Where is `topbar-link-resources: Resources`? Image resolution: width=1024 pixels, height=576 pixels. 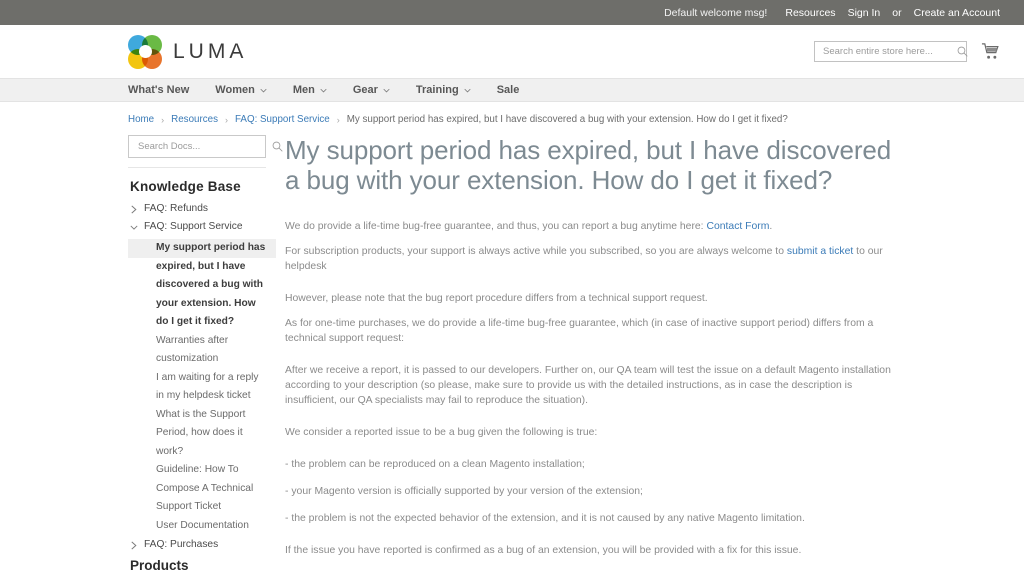 topbar-link-resources: Resources is located at coordinates (810, 13).